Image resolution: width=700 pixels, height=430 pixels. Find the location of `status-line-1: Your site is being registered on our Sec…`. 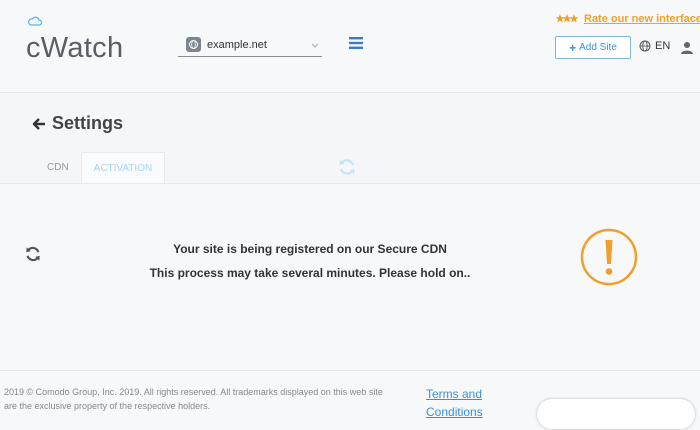

status-line-1: Your site is being registered on our Sec… is located at coordinates (310, 249).